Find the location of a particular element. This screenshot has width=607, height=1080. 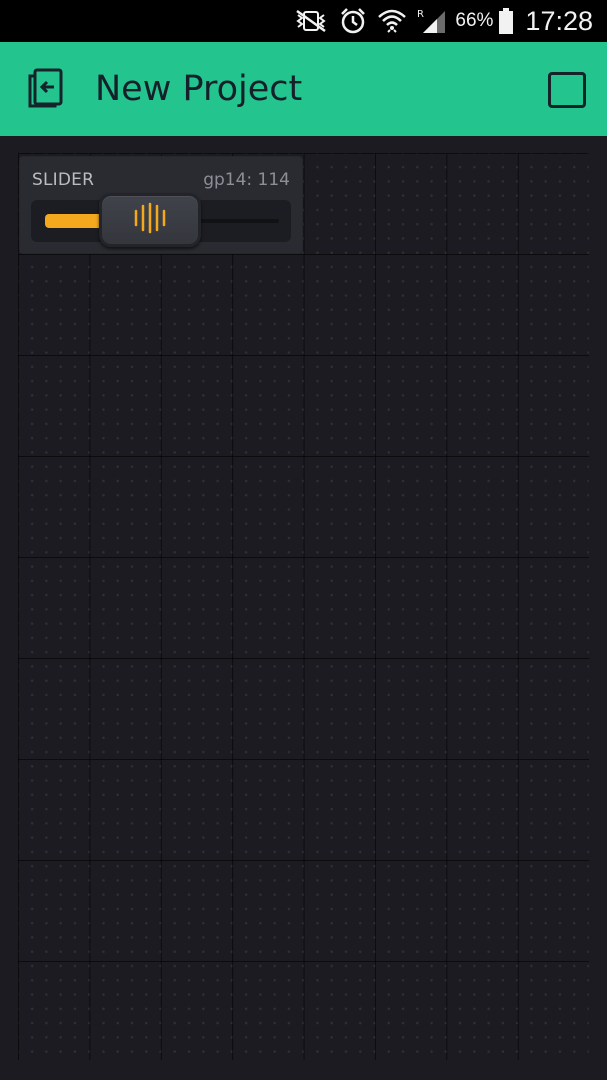

slider-widget: SLIDER gp14: 114 is located at coordinates (161, 205).